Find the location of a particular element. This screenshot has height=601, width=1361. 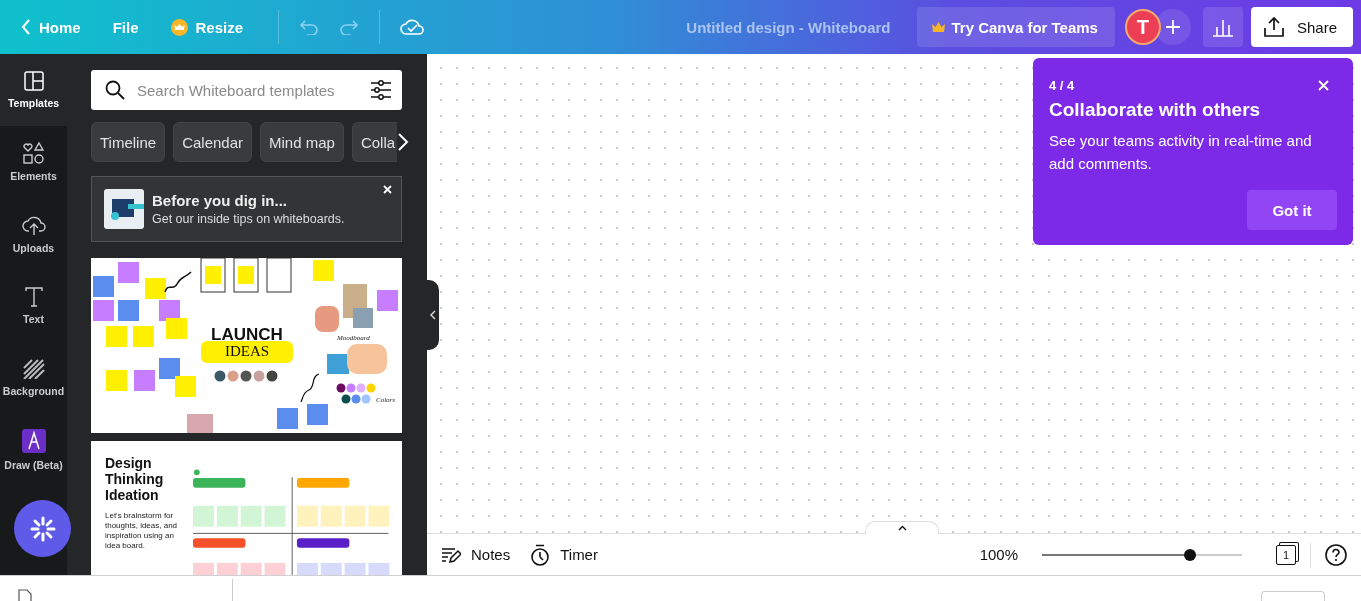

chevron-right-icon is located at coordinates (403, 142).